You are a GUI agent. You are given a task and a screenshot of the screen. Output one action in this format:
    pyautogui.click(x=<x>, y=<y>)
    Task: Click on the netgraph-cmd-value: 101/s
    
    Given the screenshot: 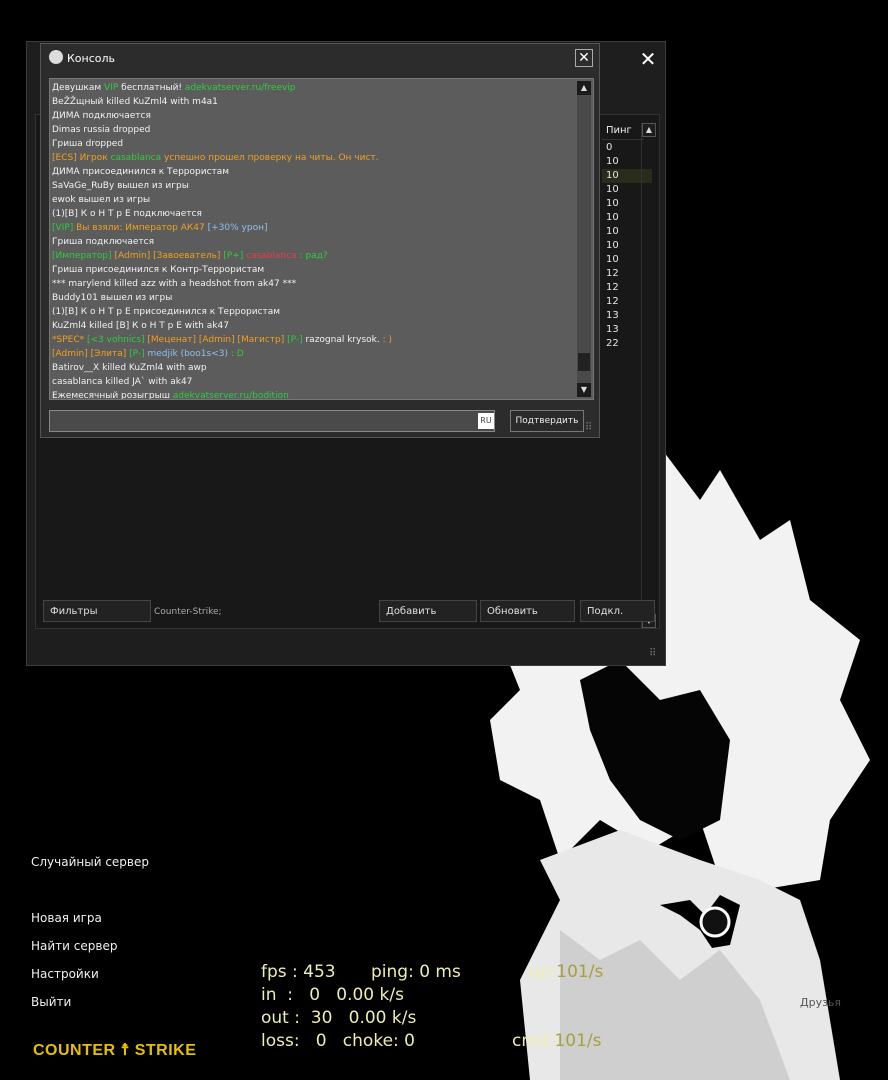 What is the action you would take?
    pyautogui.click(x=578, y=1041)
    